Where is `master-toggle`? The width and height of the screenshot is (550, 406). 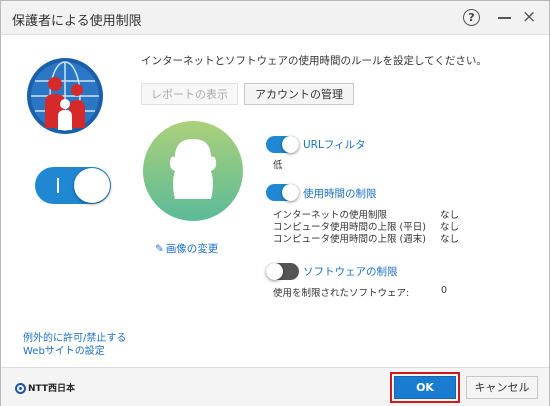 master-toggle is located at coordinates (73, 185).